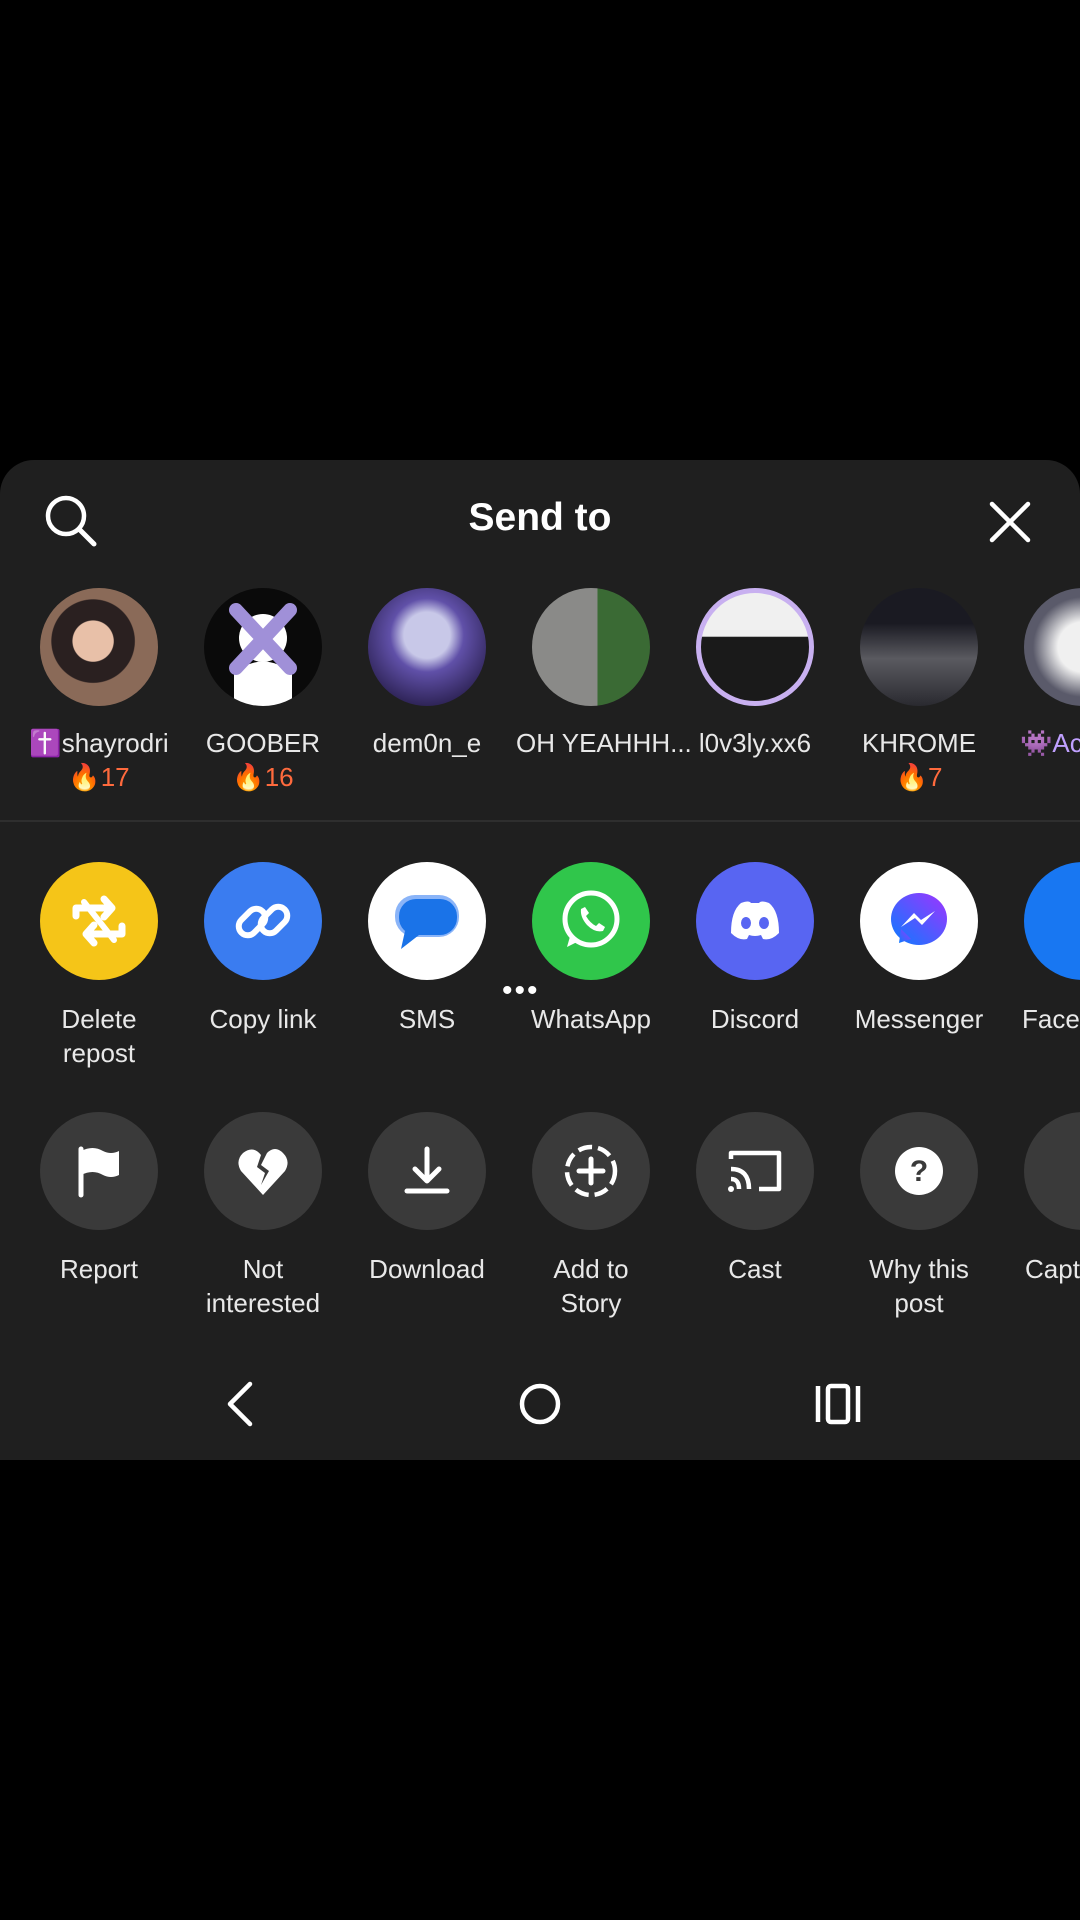 This screenshot has width=1080, height=1920. Describe the element at coordinates (521, 991) in the screenshot. I see `more-dots: •••` at that location.